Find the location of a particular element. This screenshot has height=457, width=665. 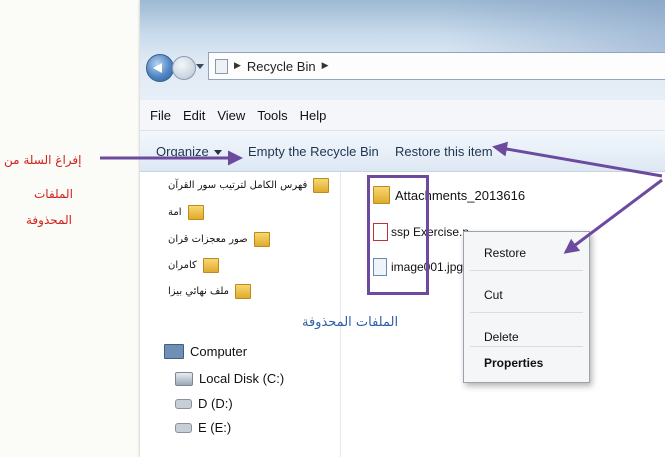

arrow-to-restore-button is located at coordinates (577, 159).